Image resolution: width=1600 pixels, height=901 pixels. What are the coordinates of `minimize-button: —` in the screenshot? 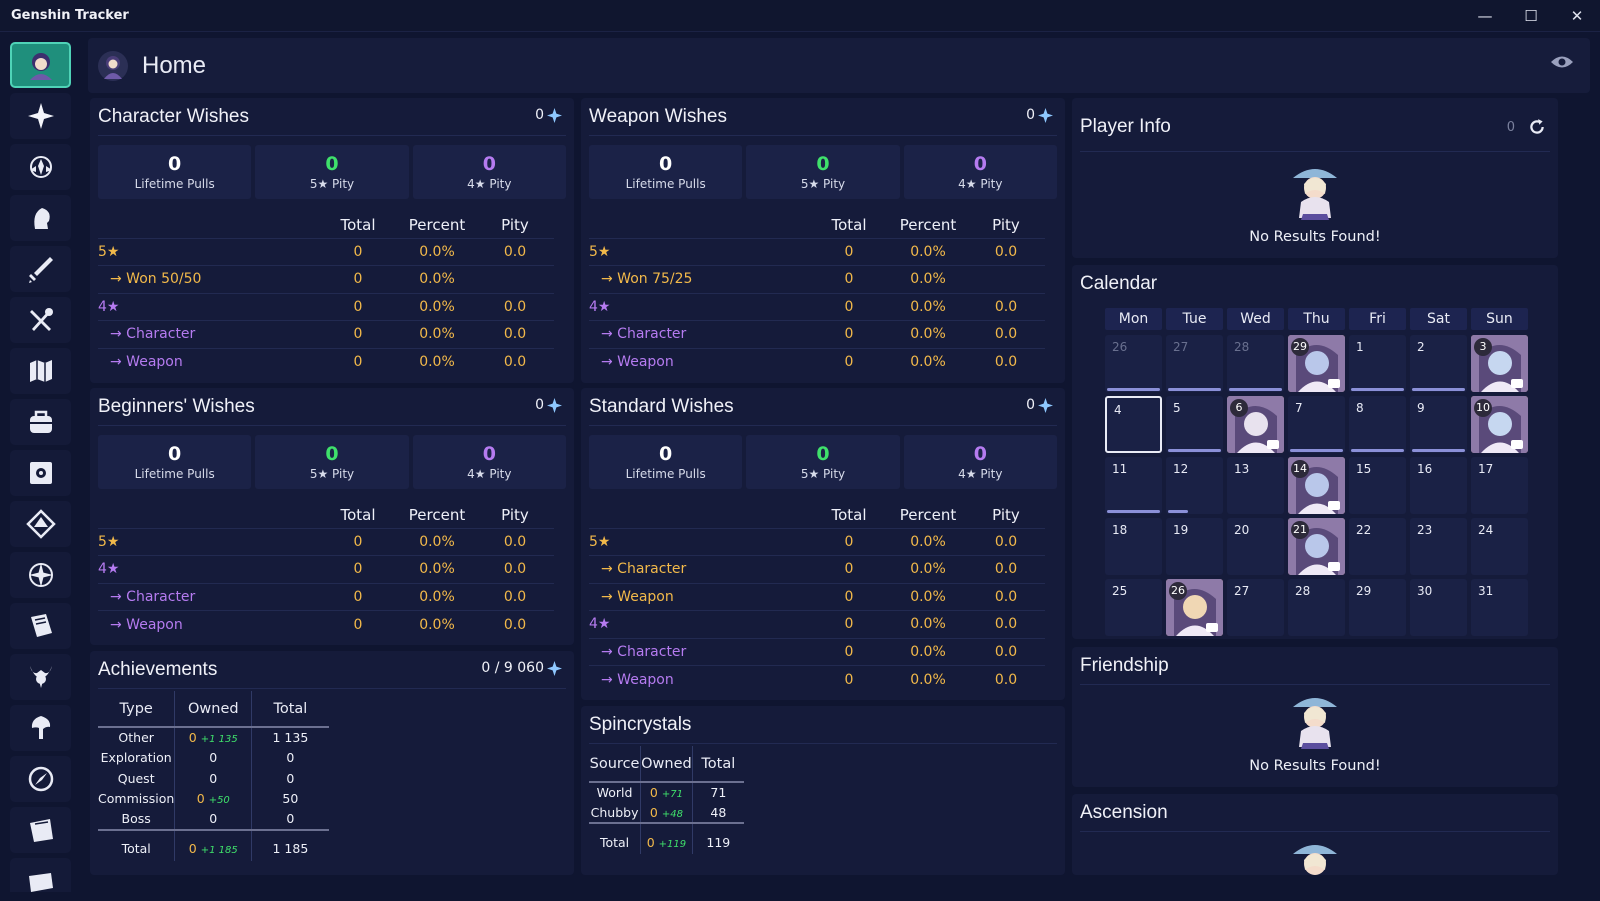 It's located at (1485, 16).